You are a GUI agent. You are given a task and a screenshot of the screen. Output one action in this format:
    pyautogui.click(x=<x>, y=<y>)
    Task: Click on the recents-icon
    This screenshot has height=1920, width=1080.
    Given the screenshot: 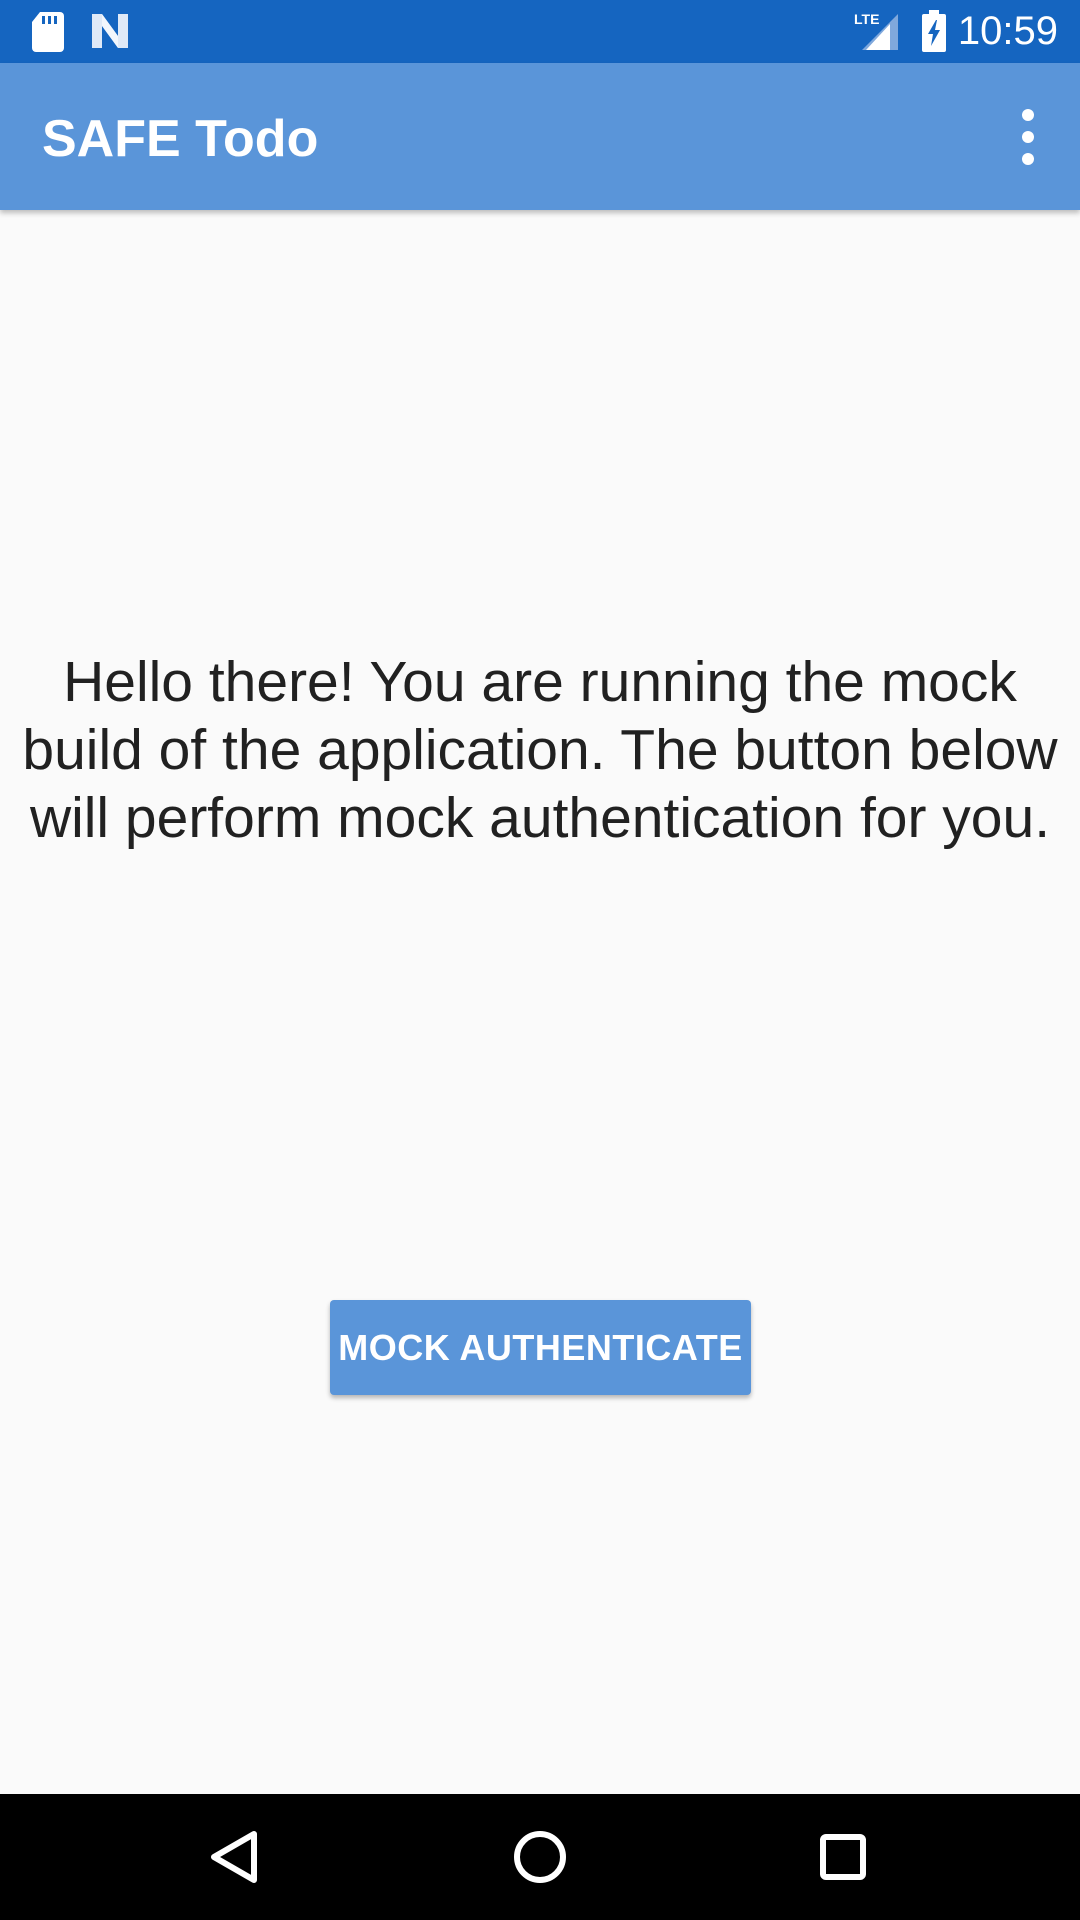 What is the action you would take?
    pyautogui.click(x=843, y=1857)
    